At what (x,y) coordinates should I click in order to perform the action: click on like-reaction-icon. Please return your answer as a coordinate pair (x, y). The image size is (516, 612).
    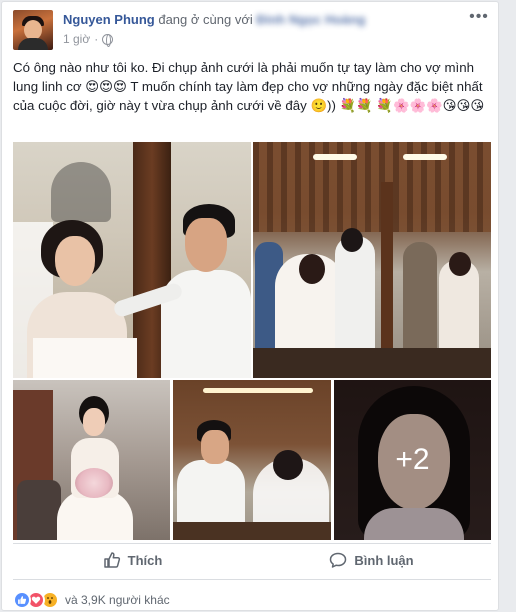
    Looking at the image, I should click on (22, 600).